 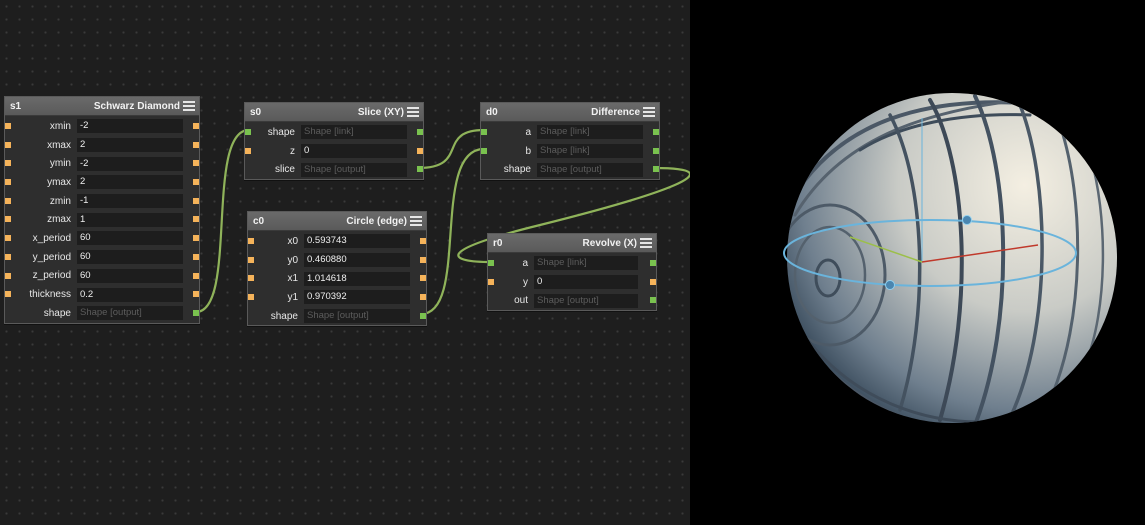 What do you see at coordinates (259, 221) in the screenshot?
I see `node-id: c0` at bounding box center [259, 221].